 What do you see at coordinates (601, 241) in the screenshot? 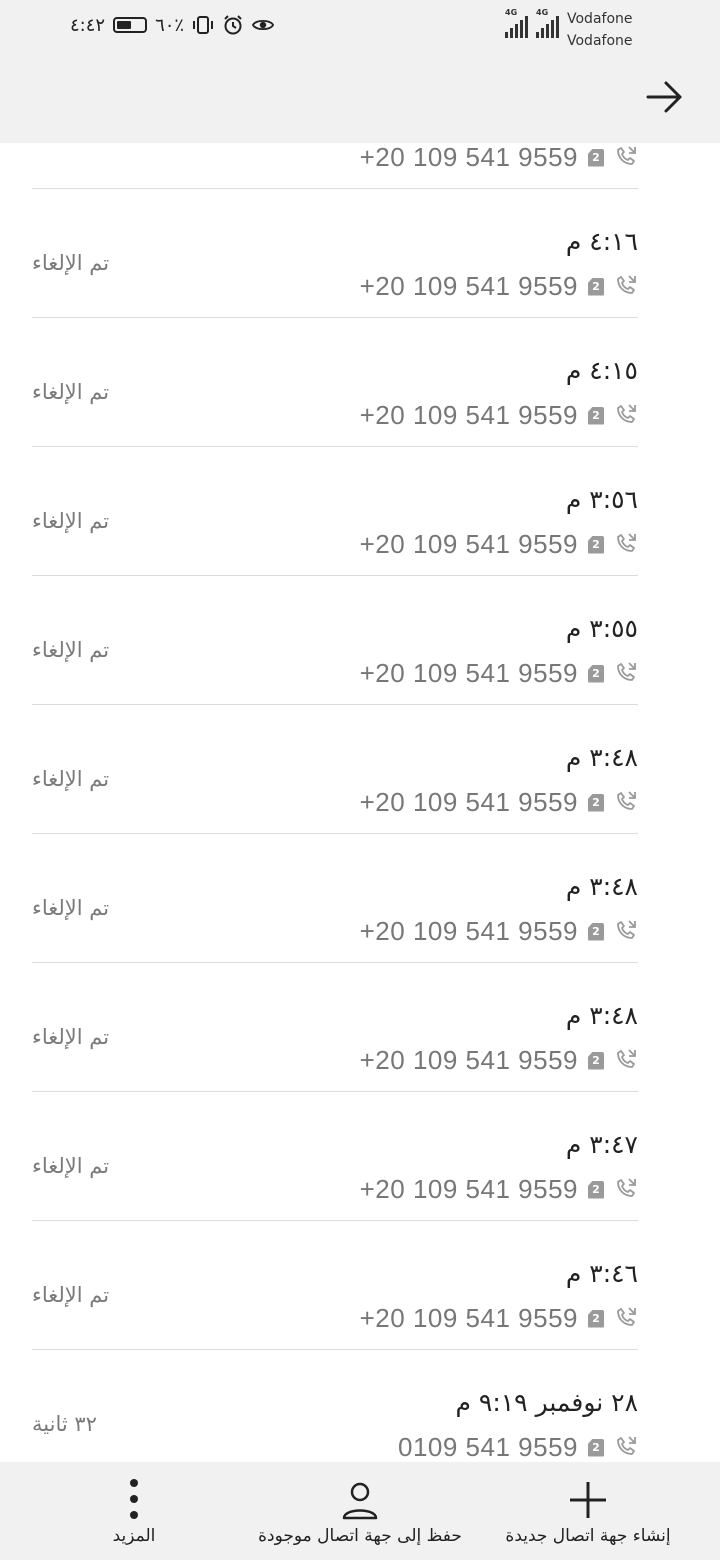
I see `call-time: ٤:١٦ م` at bounding box center [601, 241].